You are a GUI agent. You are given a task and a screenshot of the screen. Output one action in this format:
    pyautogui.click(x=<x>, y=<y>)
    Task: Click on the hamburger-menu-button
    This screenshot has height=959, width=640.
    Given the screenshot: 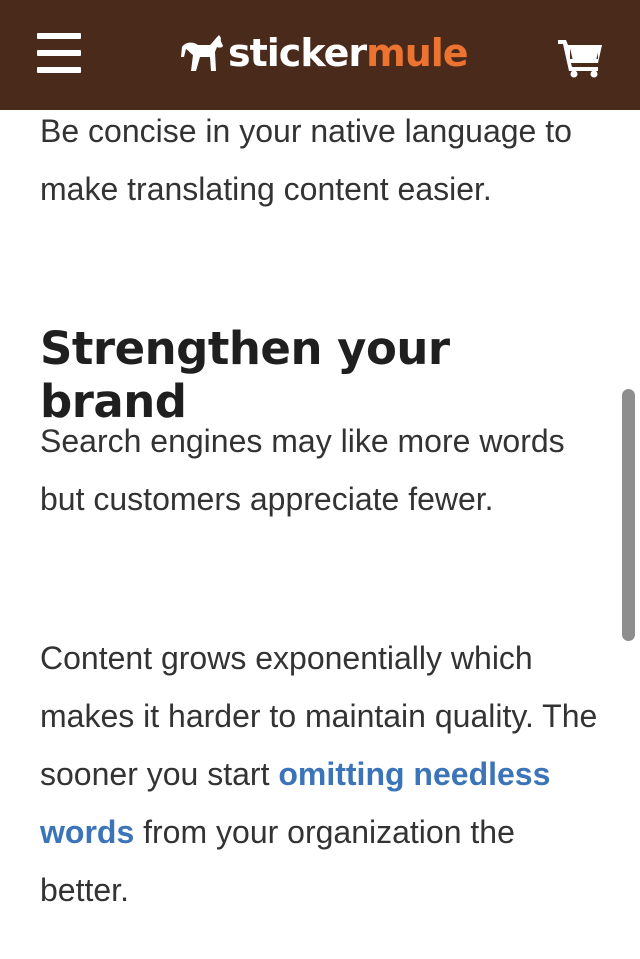 What is the action you would take?
    pyautogui.click(x=59, y=53)
    